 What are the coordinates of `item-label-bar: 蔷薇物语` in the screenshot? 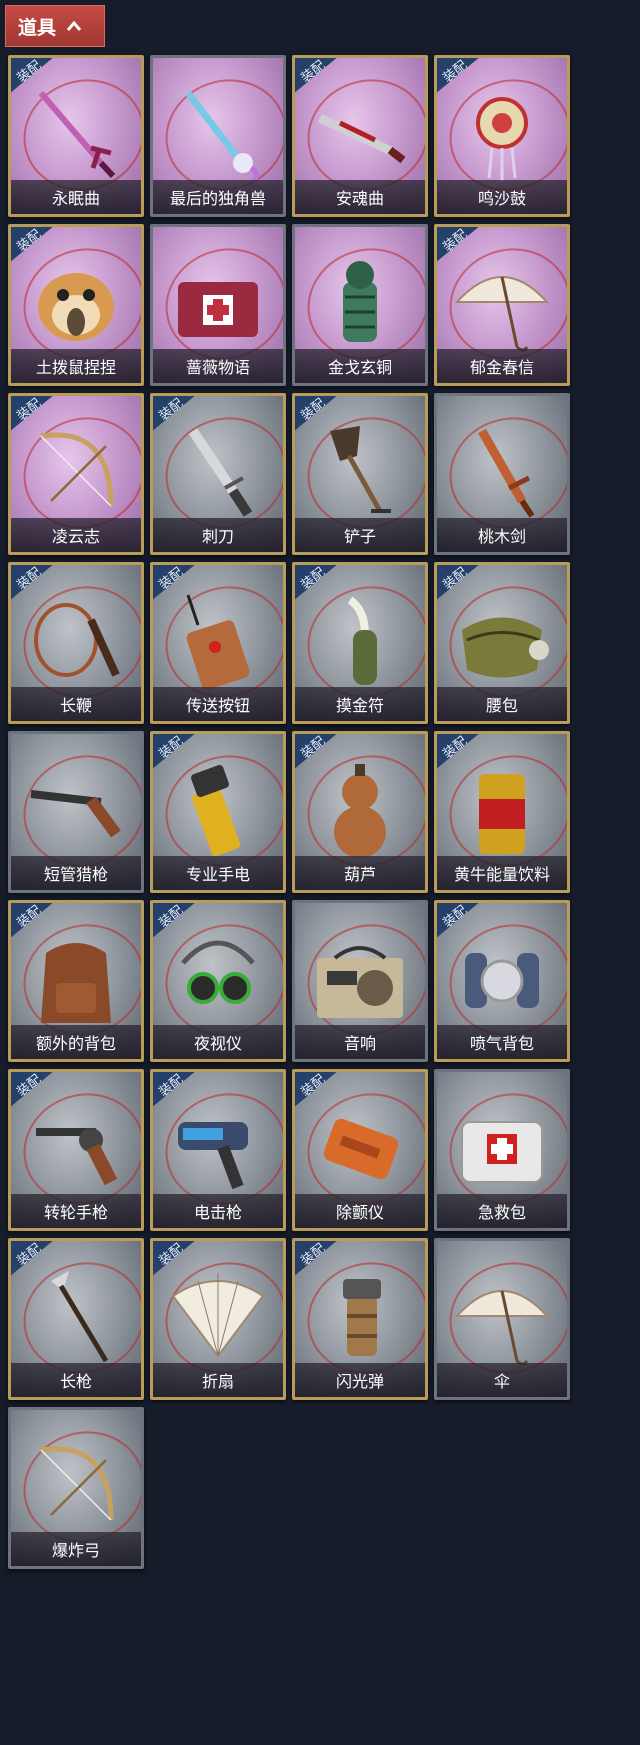 It's located at (218, 366).